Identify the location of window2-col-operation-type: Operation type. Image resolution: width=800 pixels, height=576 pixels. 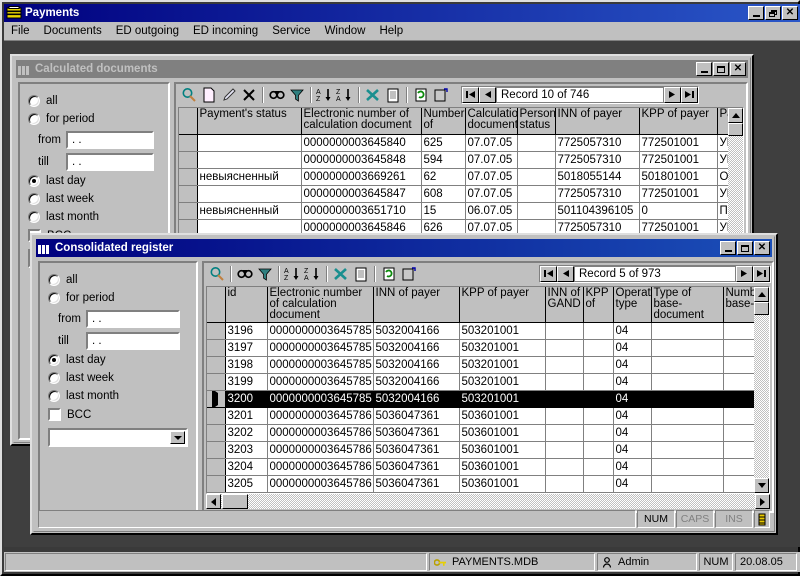
(632, 305).